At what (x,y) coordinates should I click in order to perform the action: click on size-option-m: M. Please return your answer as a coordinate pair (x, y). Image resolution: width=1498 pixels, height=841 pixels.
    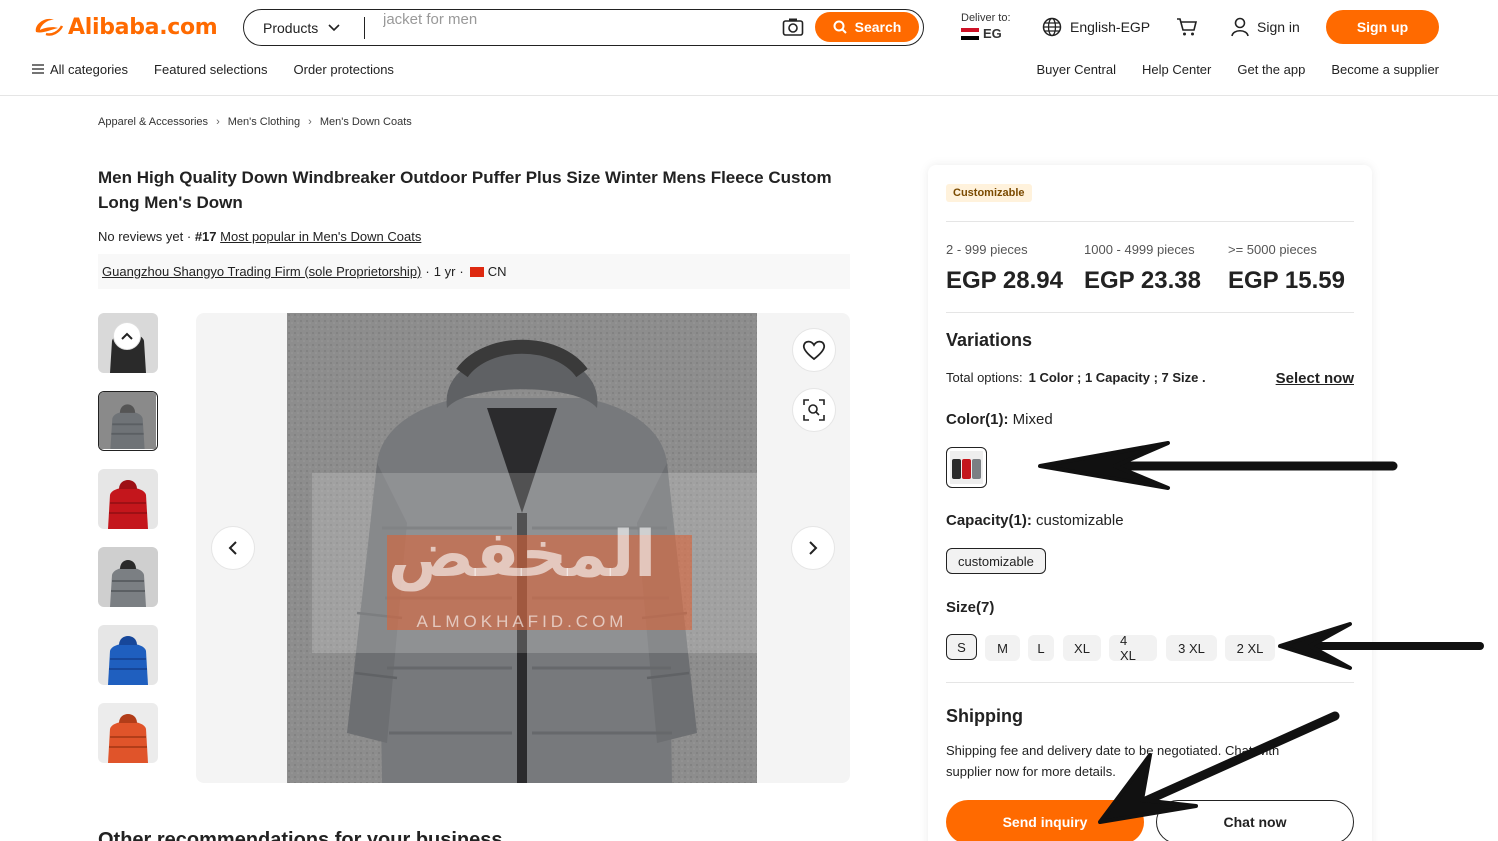
    Looking at the image, I should click on (1002, 648).